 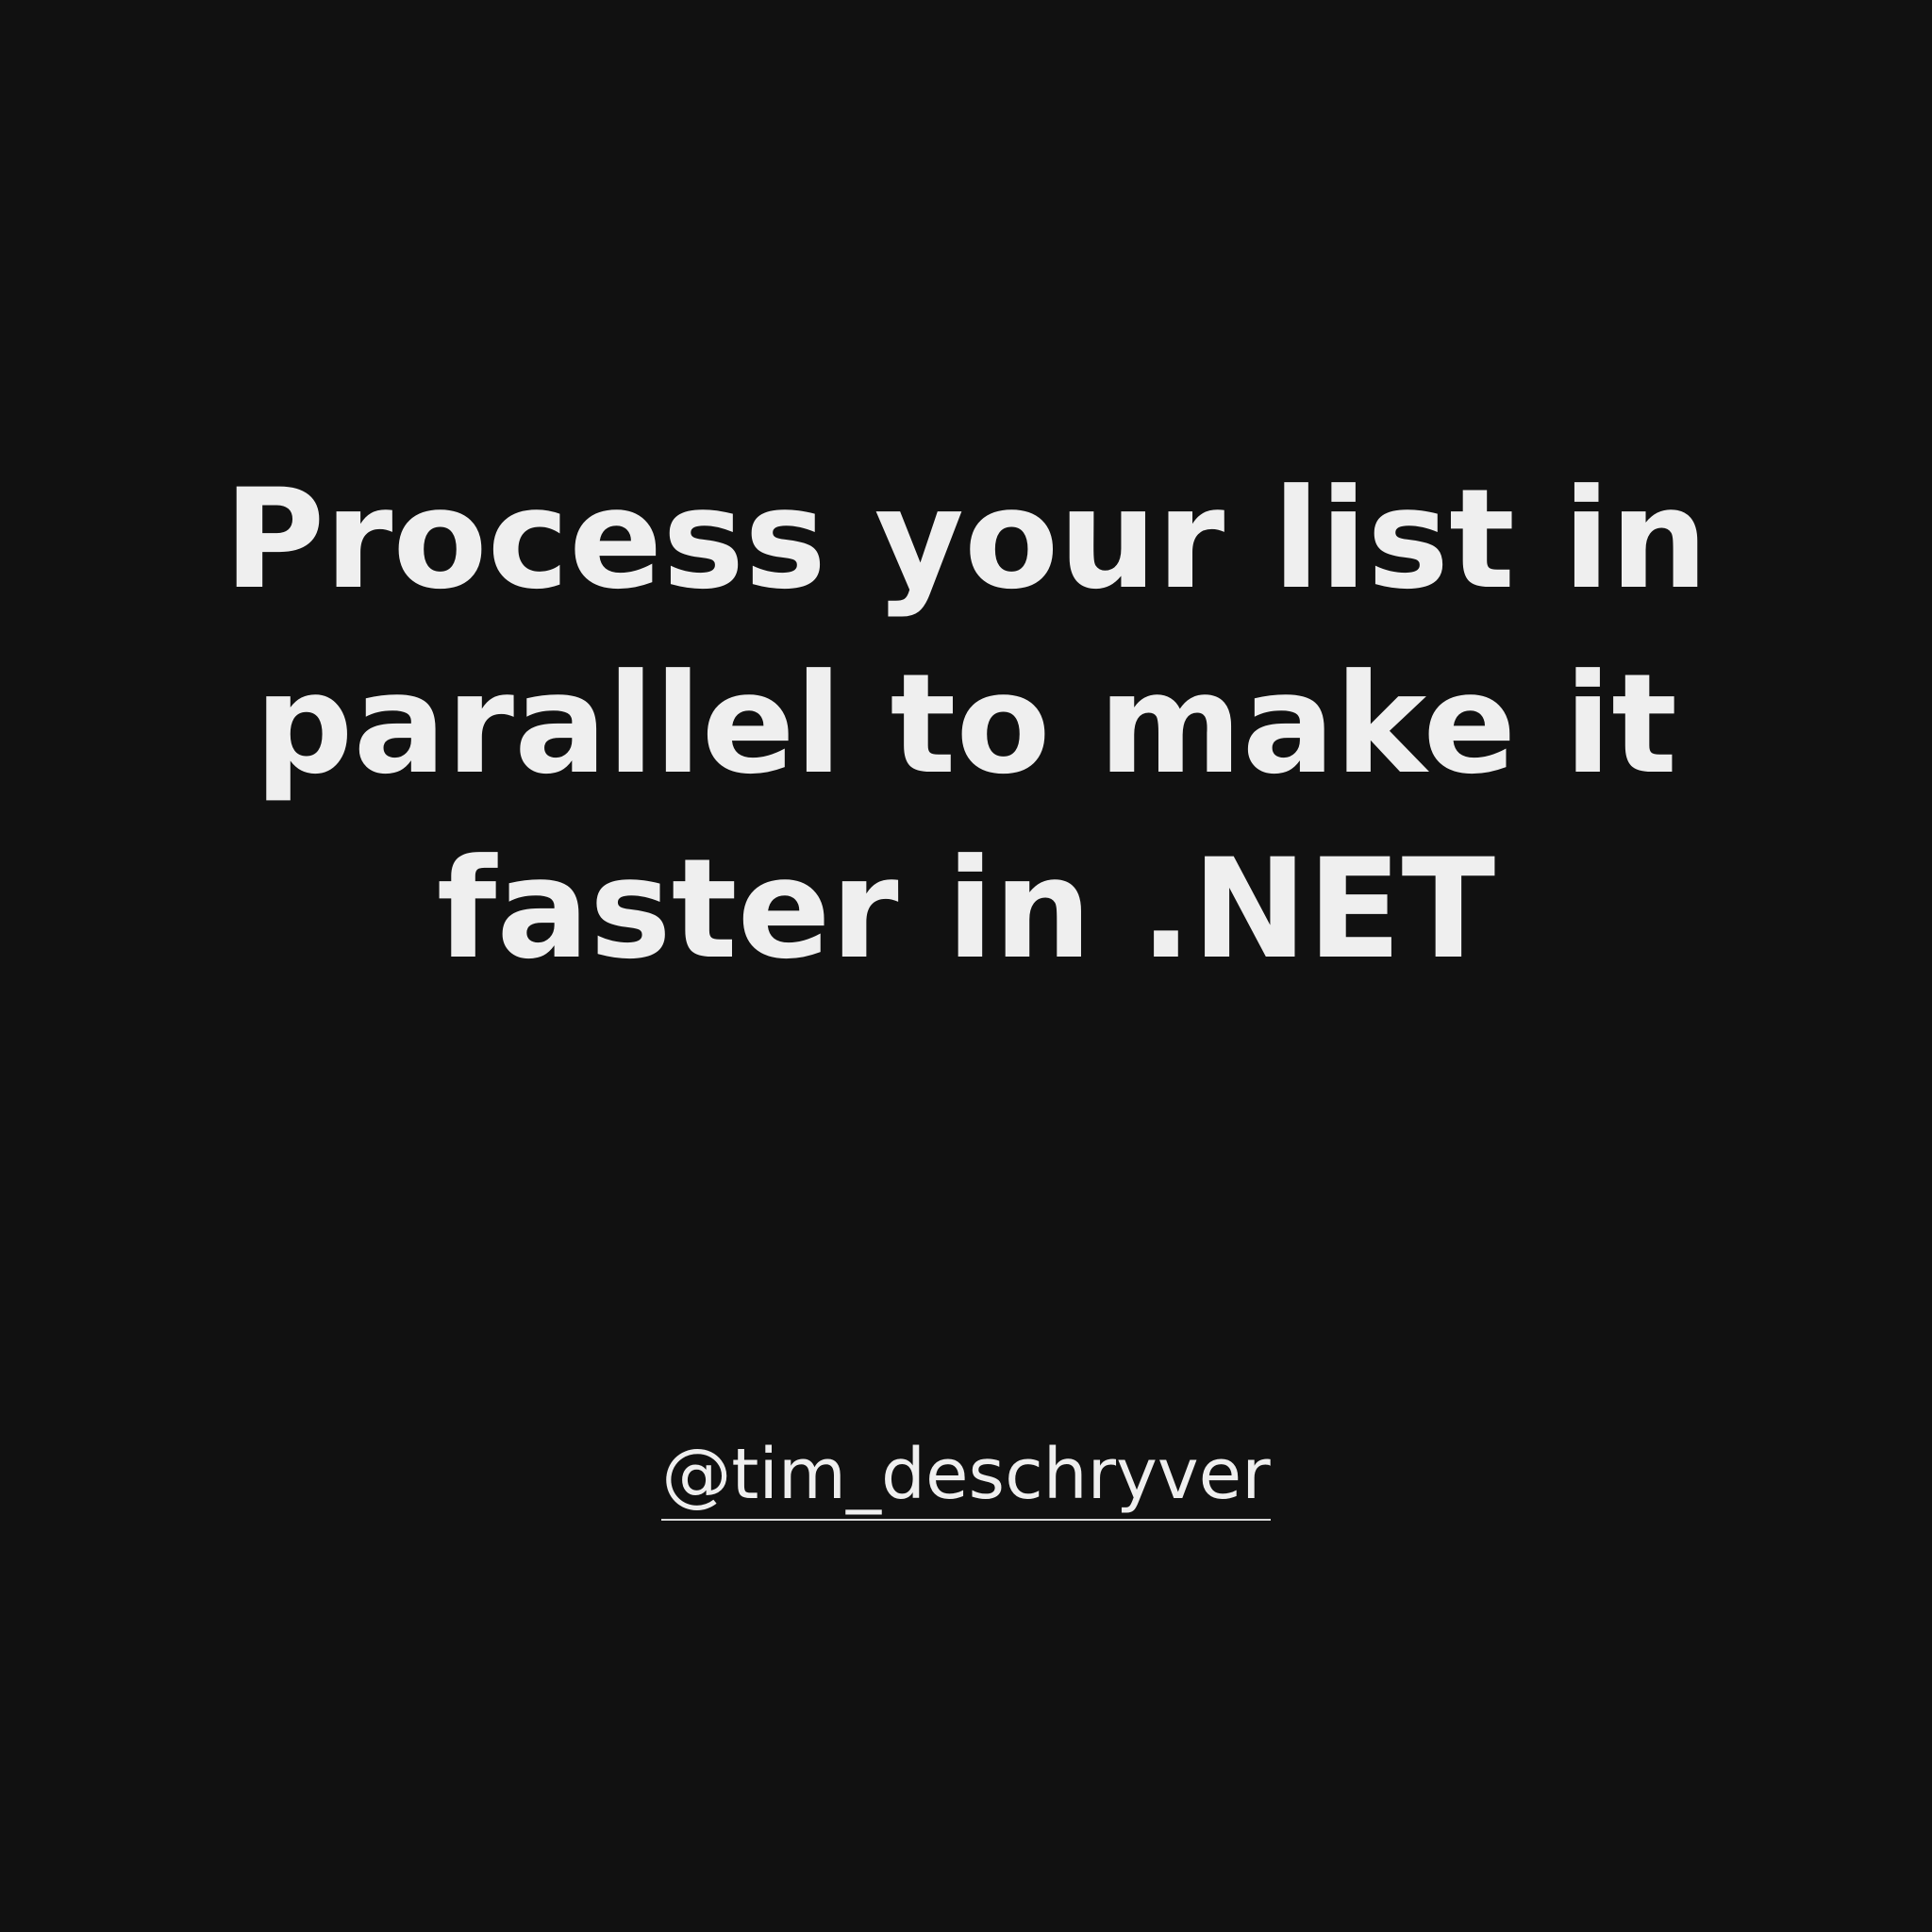 I want to click on post-title-line-3: faster in .NET, so click(x=966, y=910).